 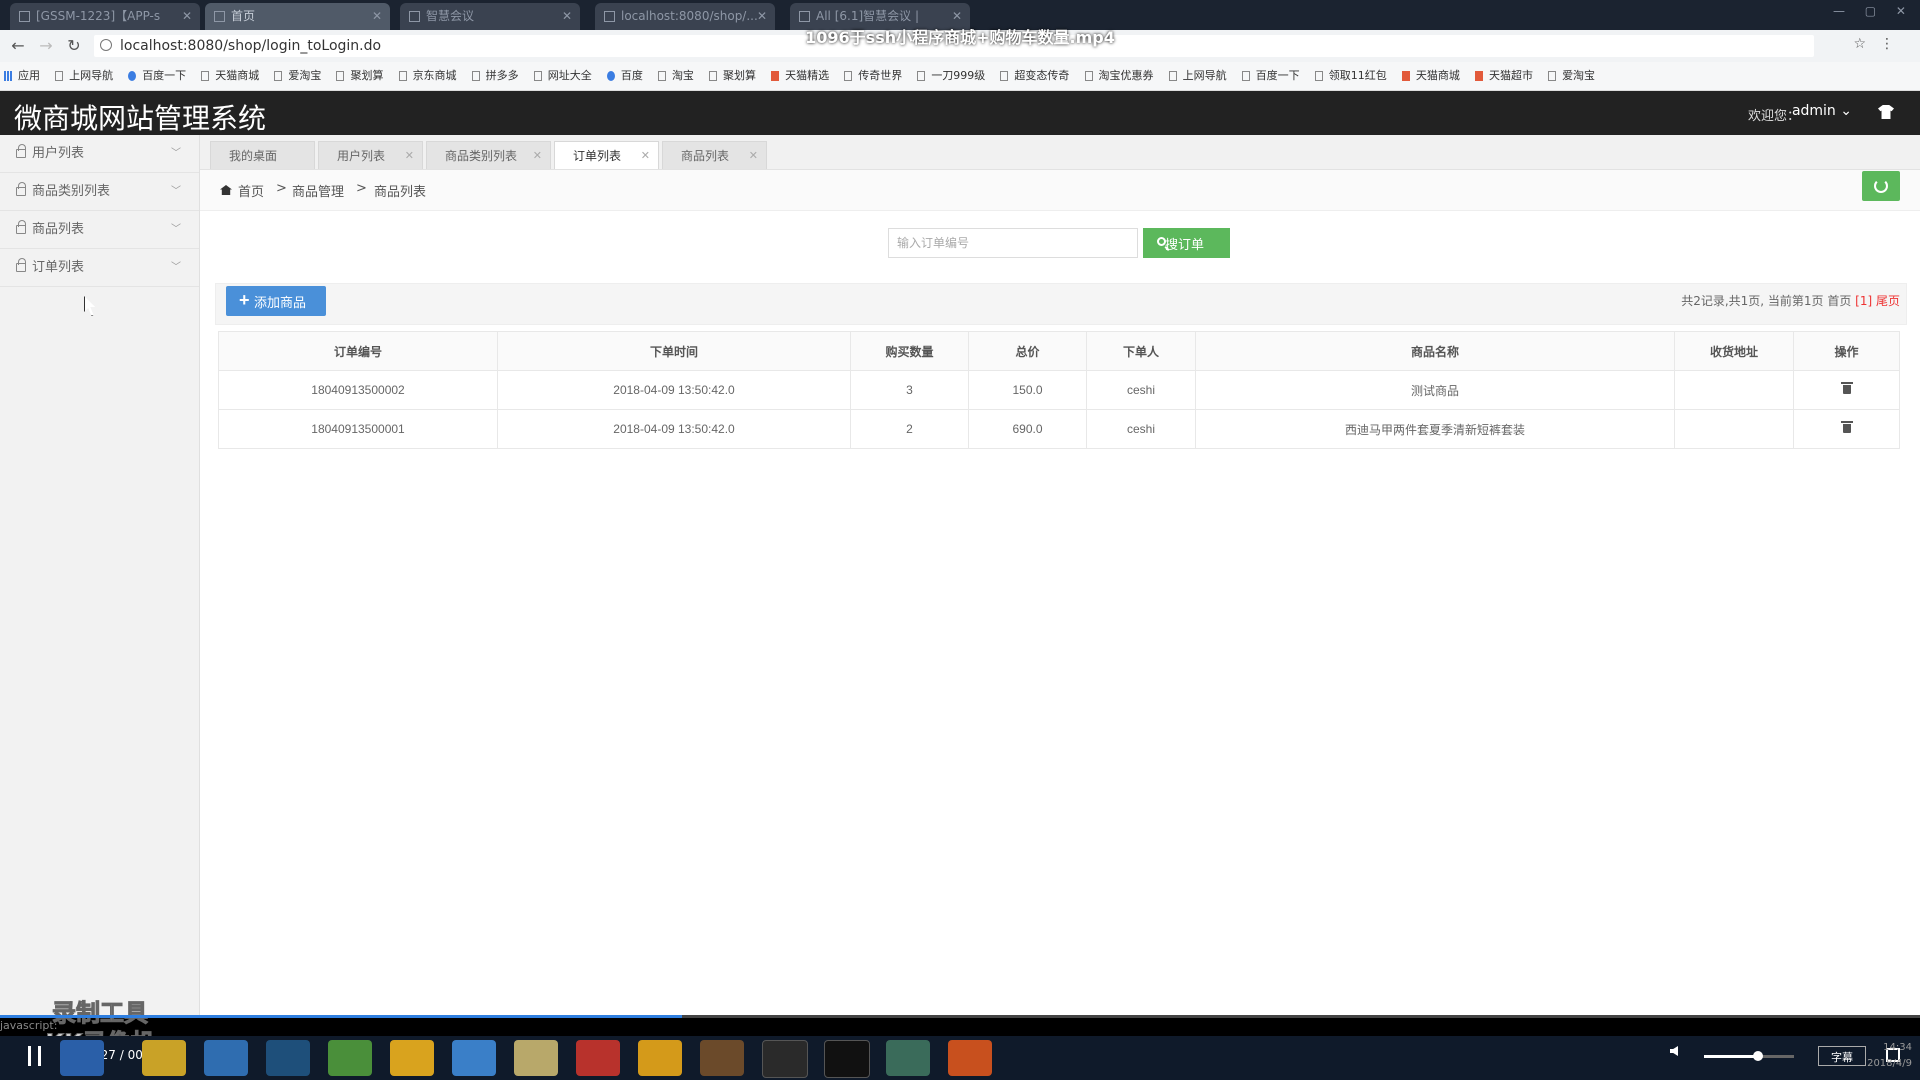 I want to click on add-product-button: + 添加商品, so click(x=276, y=301).